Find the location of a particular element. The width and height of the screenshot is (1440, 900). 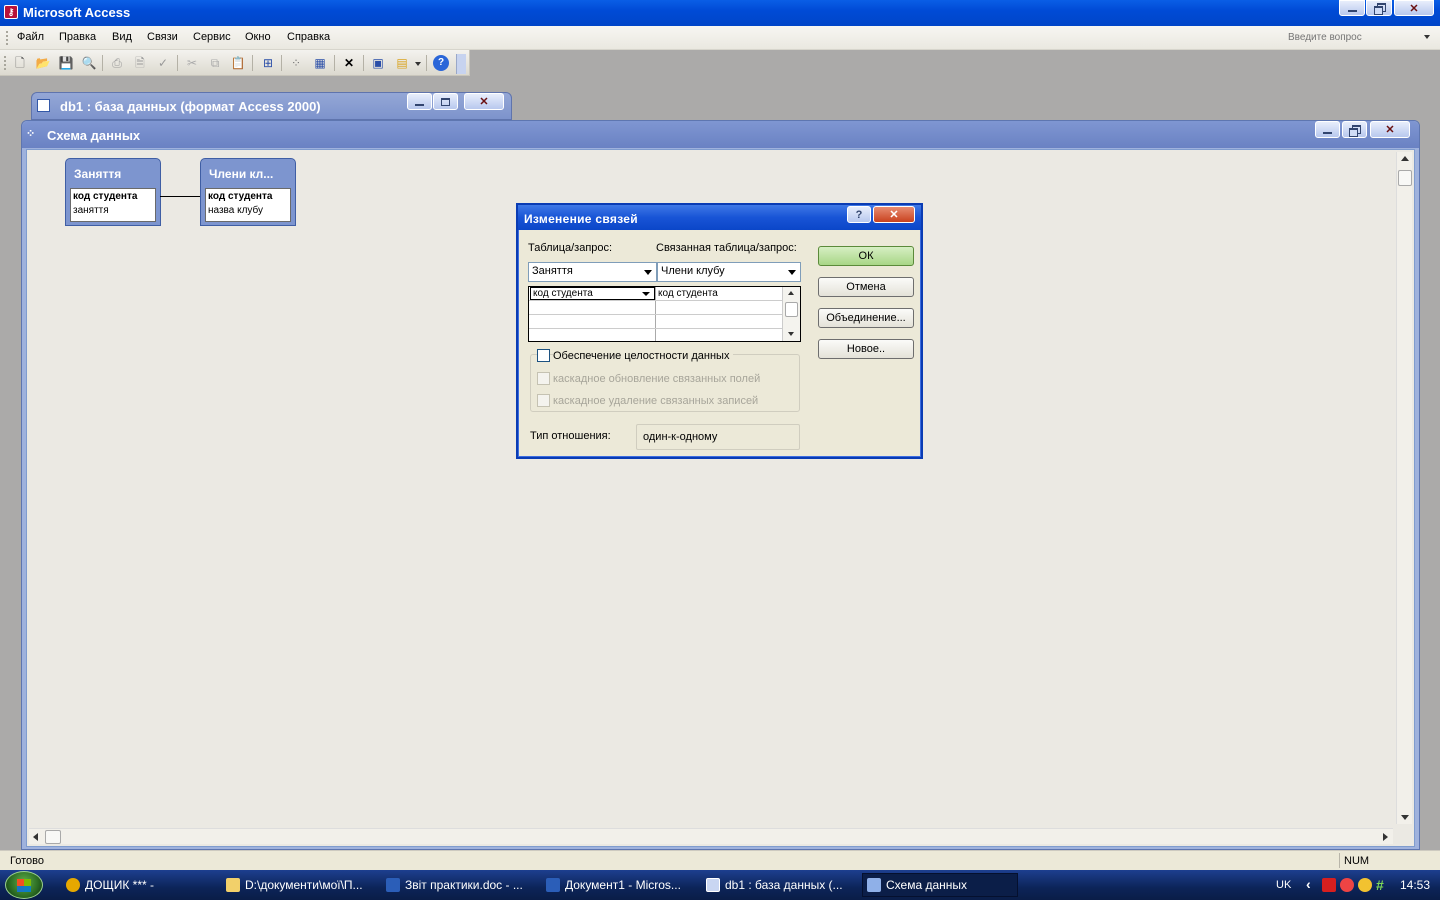

menu-file: Файл is located at coordinates (30, 37).